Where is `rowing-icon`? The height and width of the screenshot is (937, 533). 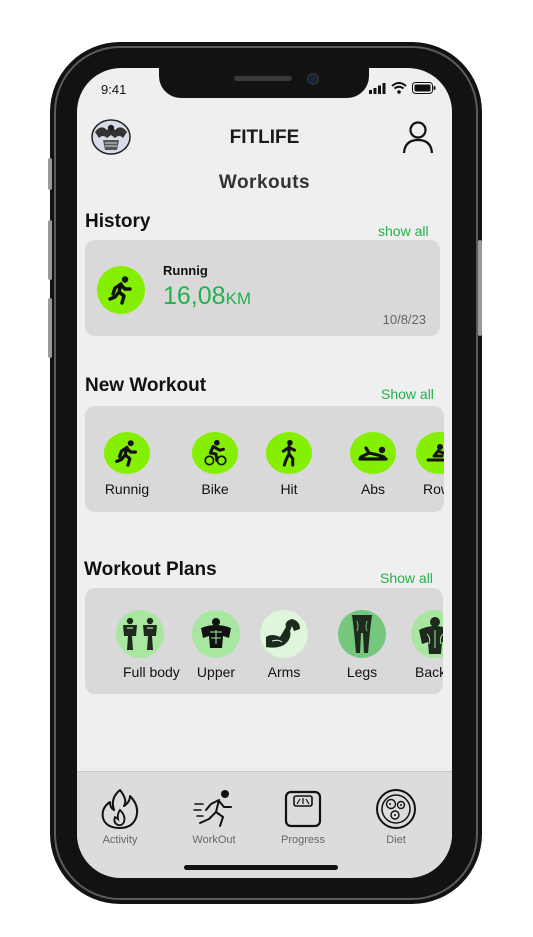
rowing-icon is located at coordinates (430, 453).